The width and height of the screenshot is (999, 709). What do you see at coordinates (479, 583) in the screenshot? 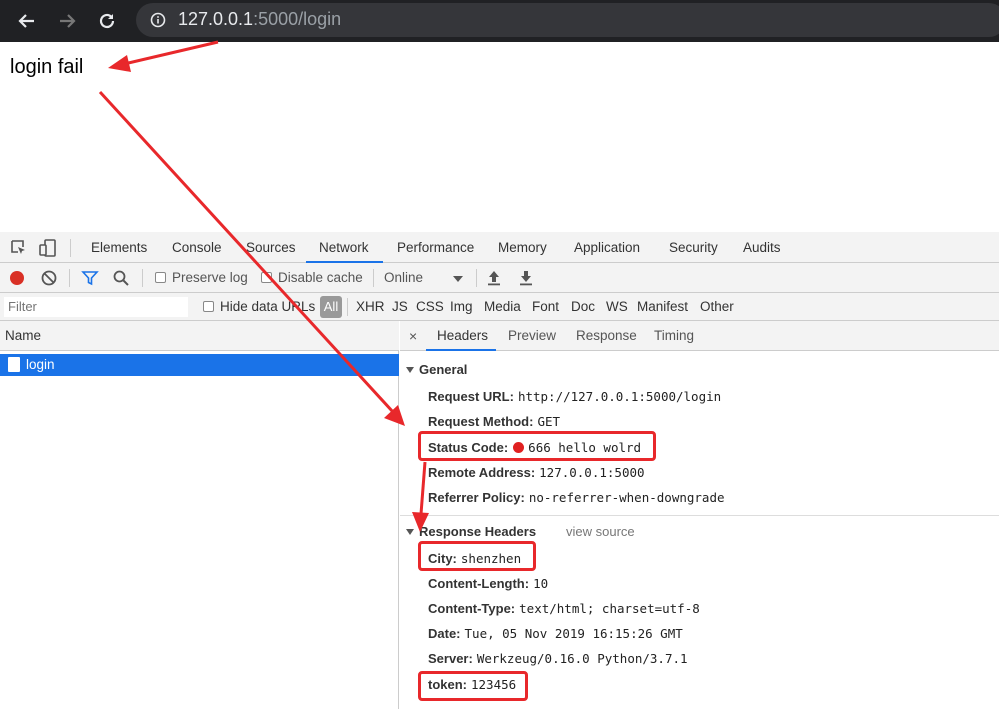
I see `header-key: Content-Length:` at bounding box center [479, 583].